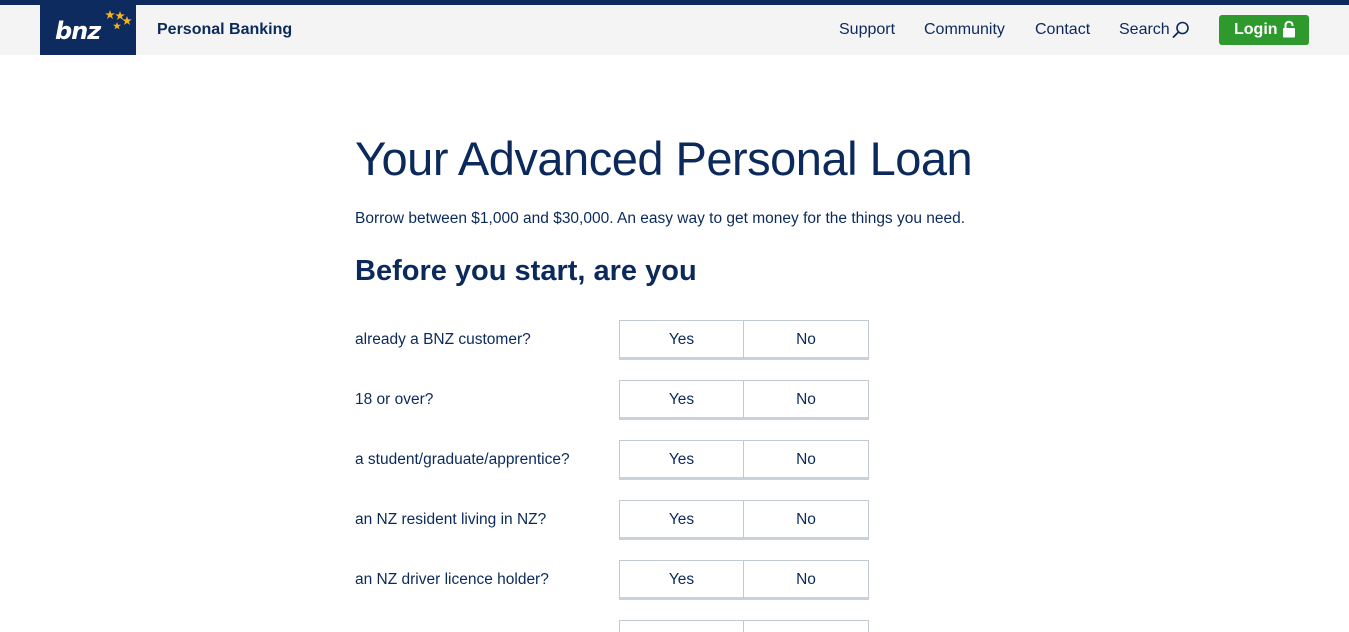 This screenshot has width=1349, height=632. I want to click on nav-search: Search, so click(1144, 30).